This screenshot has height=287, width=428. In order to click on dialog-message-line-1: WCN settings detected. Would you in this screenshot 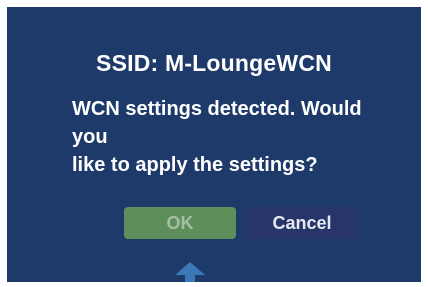, I will do `click(217, 123)`.